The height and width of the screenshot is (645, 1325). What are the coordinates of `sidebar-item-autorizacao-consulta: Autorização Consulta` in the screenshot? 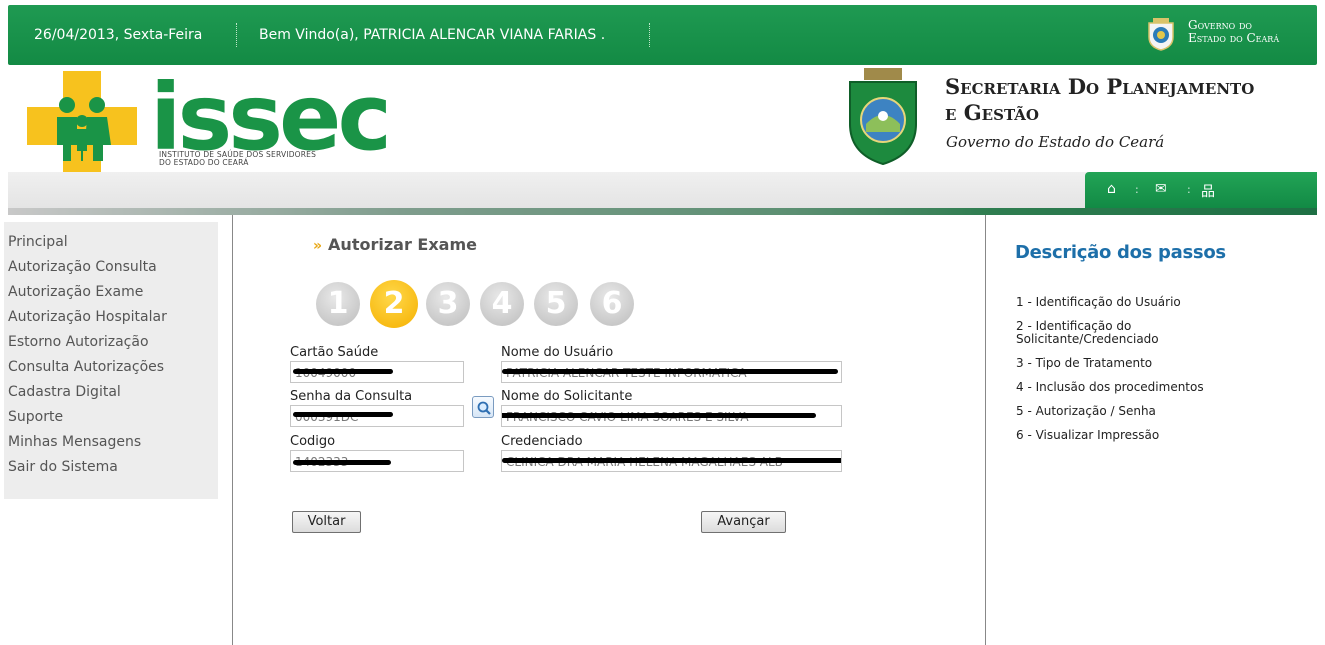 It's located at (85, 267).